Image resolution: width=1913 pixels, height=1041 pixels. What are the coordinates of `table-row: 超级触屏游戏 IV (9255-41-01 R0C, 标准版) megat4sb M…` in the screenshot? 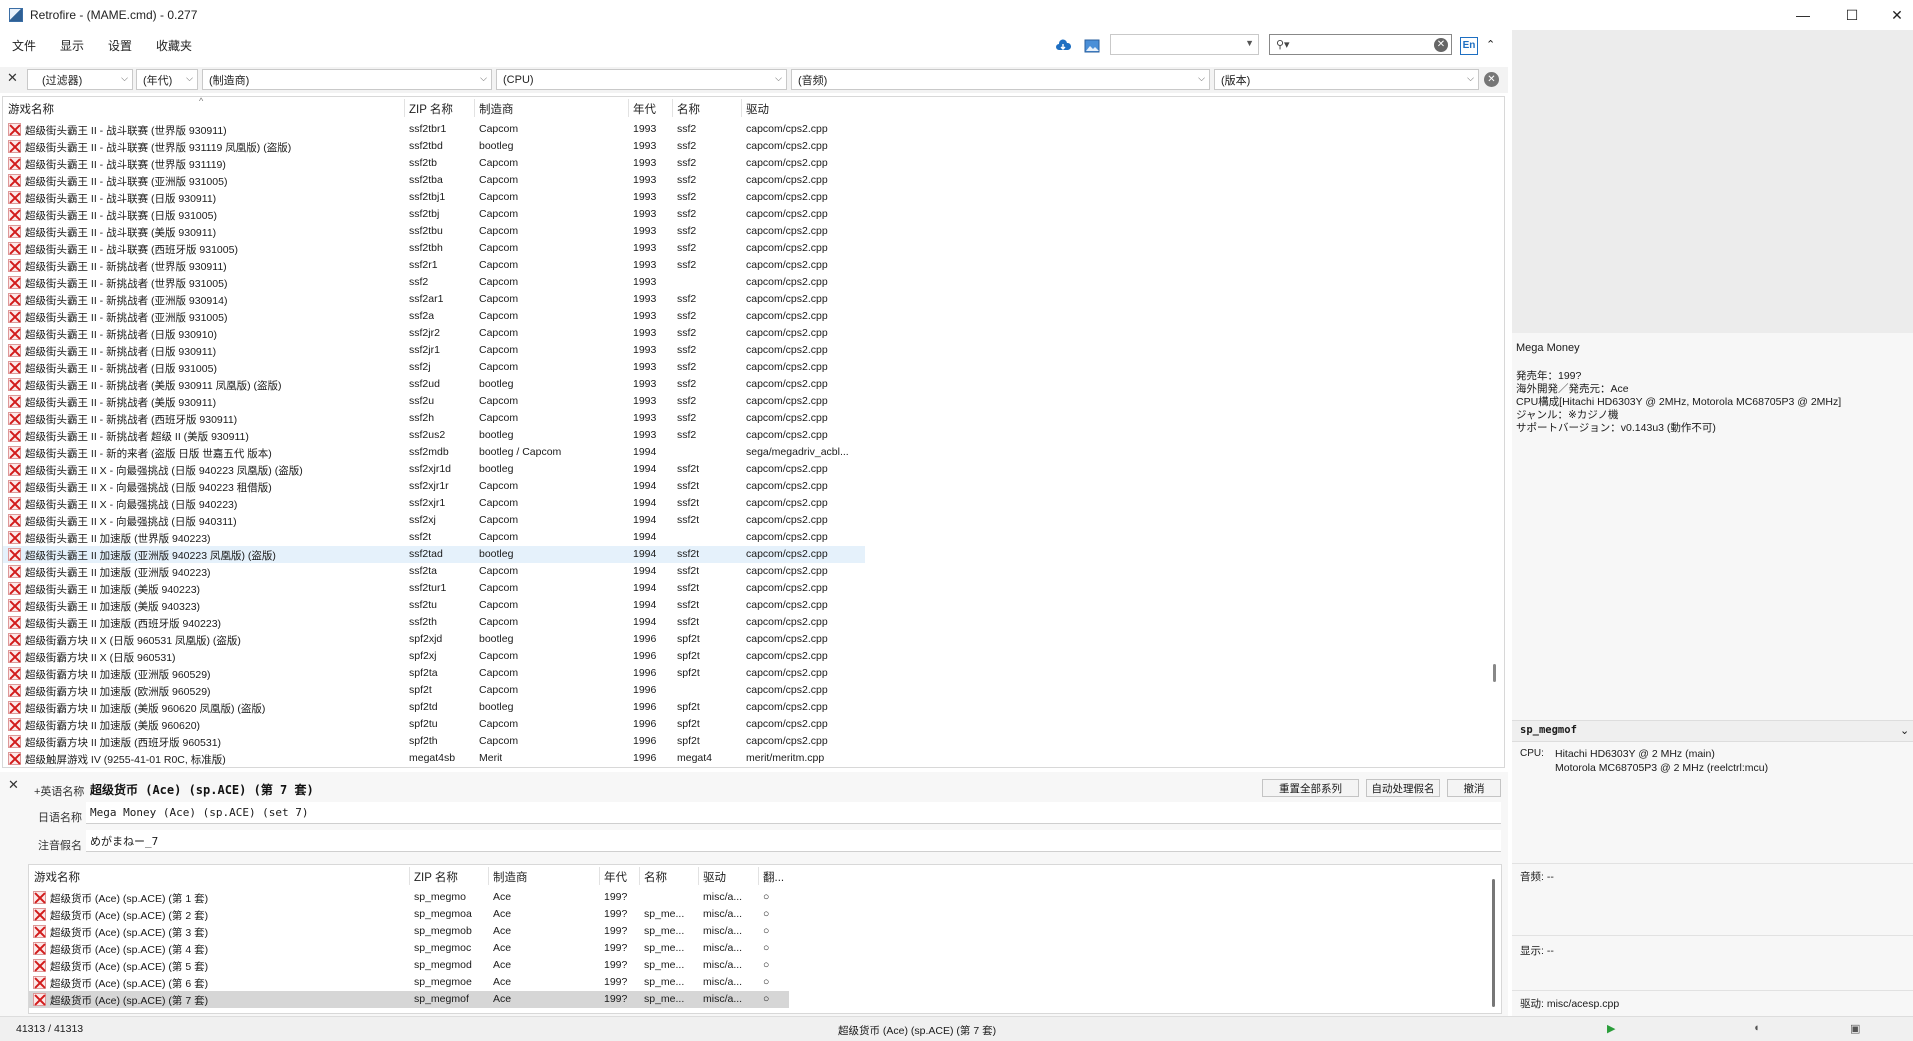 It's located at (434, 758).